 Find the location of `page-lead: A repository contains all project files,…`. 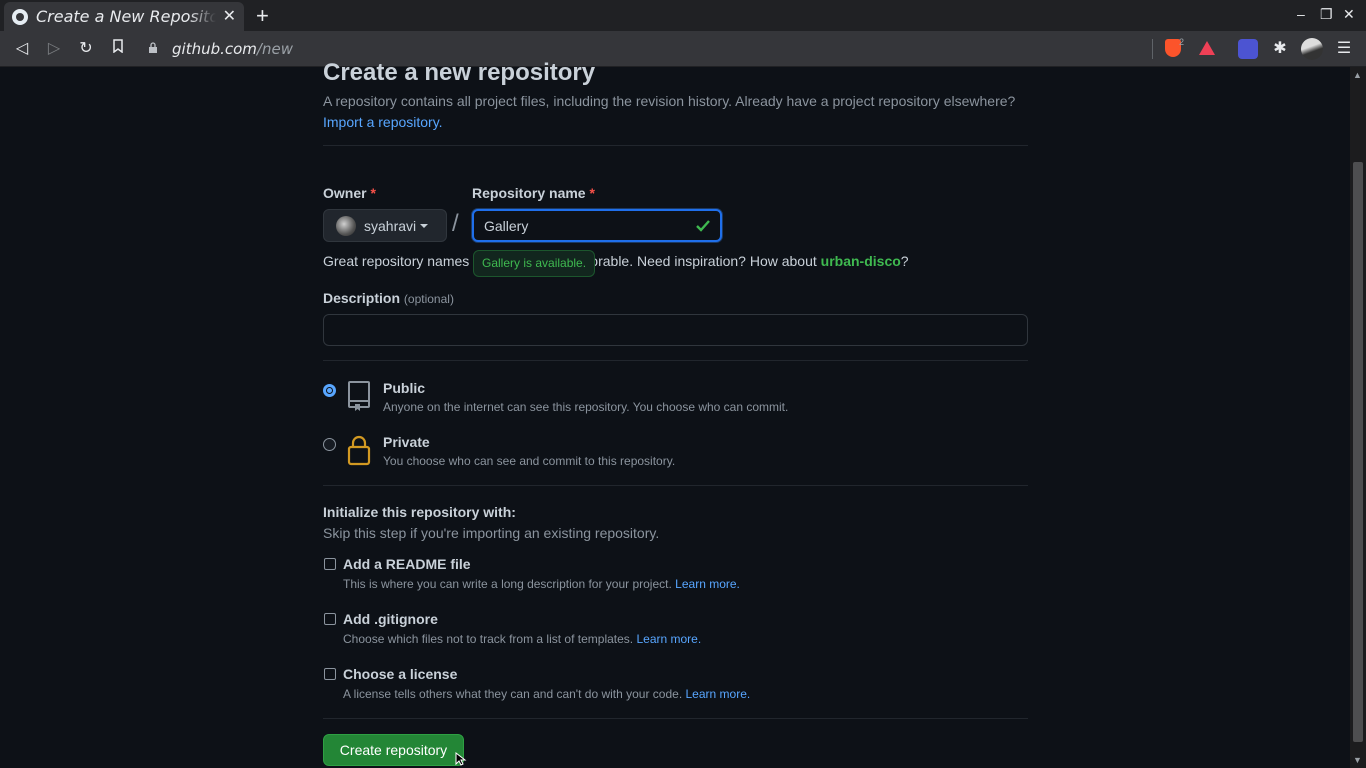

page-lead: A repository contains all project files,… is located at coordinates (675, 112).